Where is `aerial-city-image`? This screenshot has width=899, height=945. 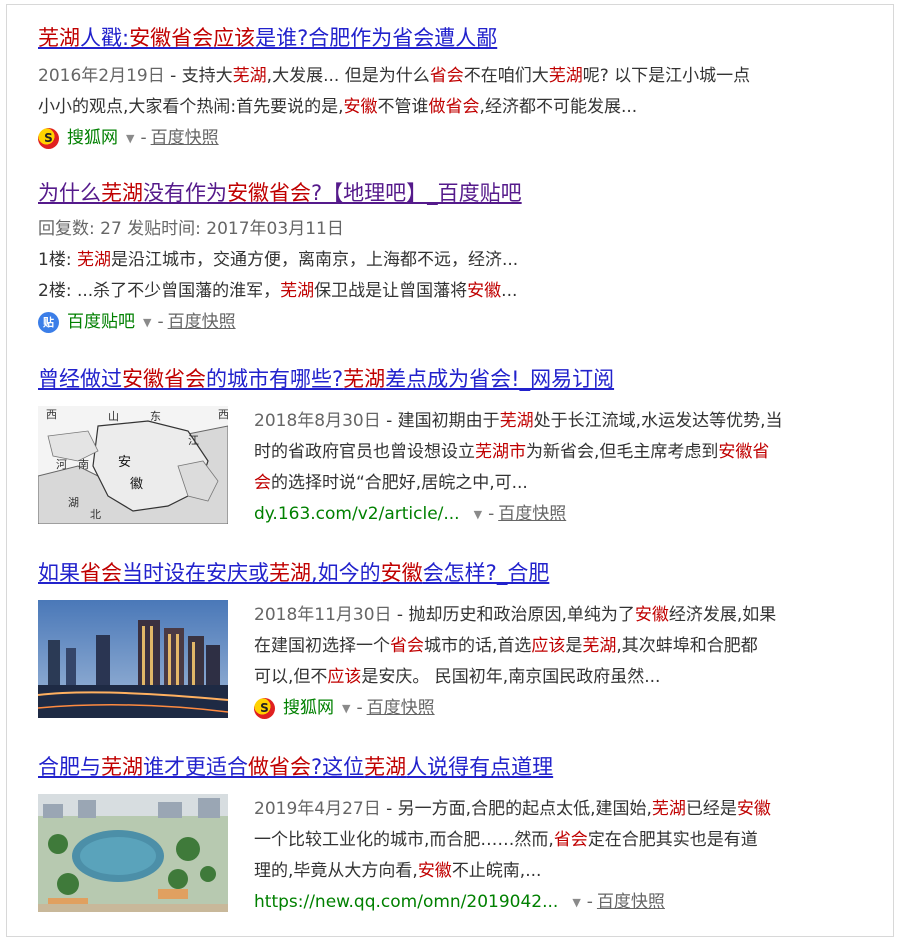
aerial-city-image is located at coordinates (133, 853).